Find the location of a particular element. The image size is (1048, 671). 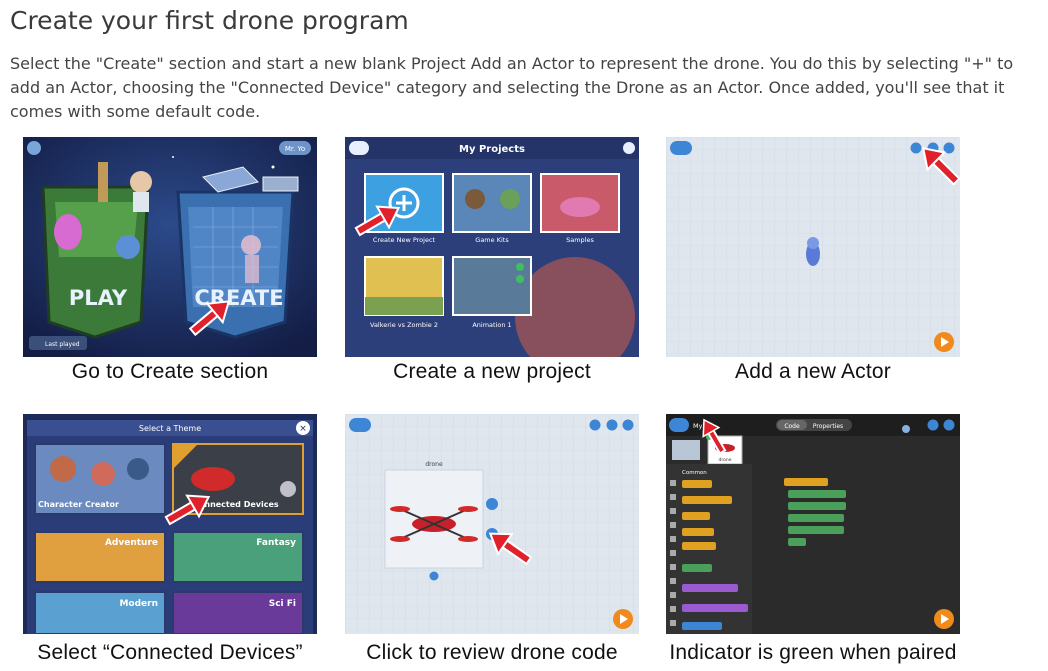

category-label: Common is located at coordinates (694, 473).